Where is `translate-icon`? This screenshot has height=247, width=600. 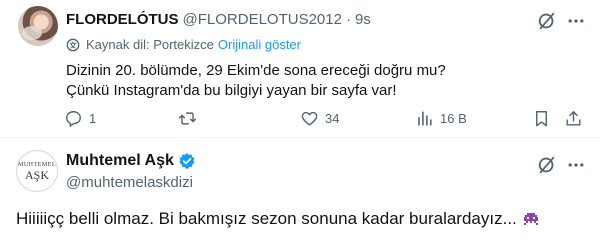
translate-icon is located at coordinates (73, 44).